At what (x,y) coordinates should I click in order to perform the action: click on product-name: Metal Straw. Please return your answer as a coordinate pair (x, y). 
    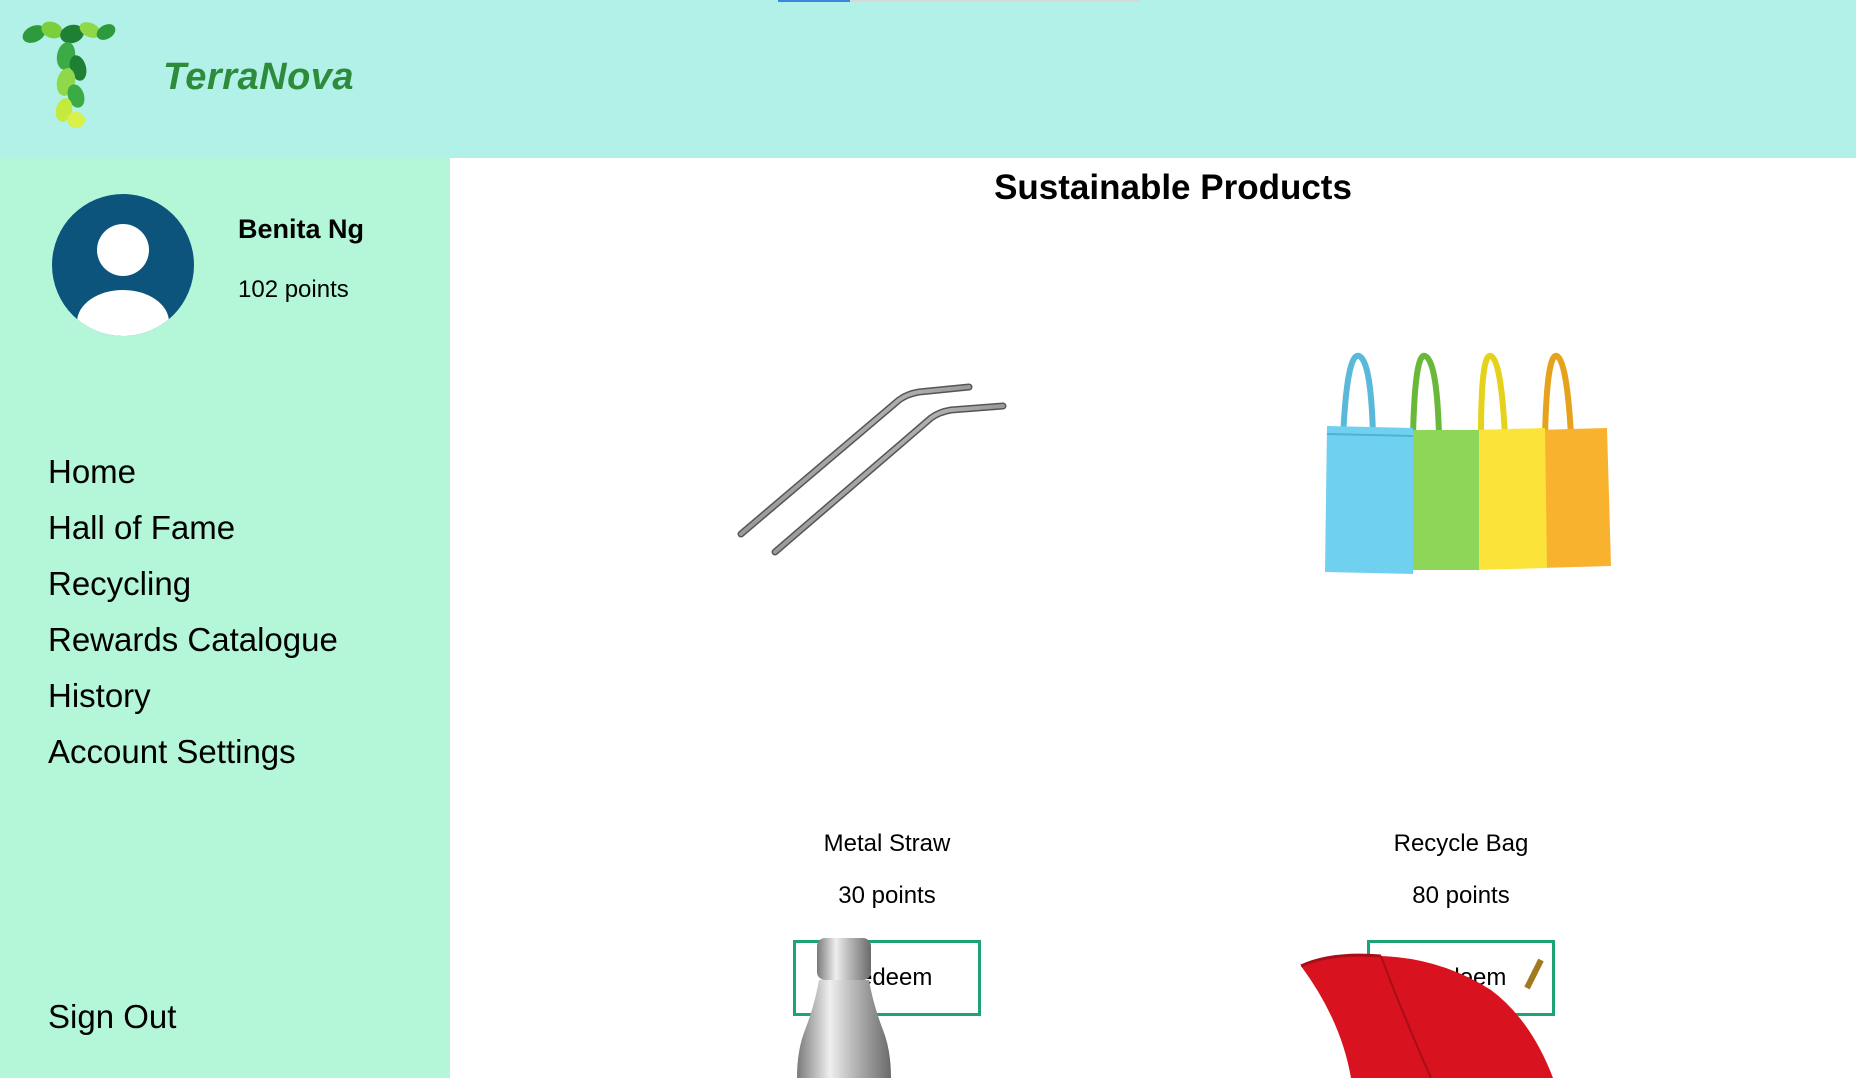
    Looking at the image, I should click on (887, 843).